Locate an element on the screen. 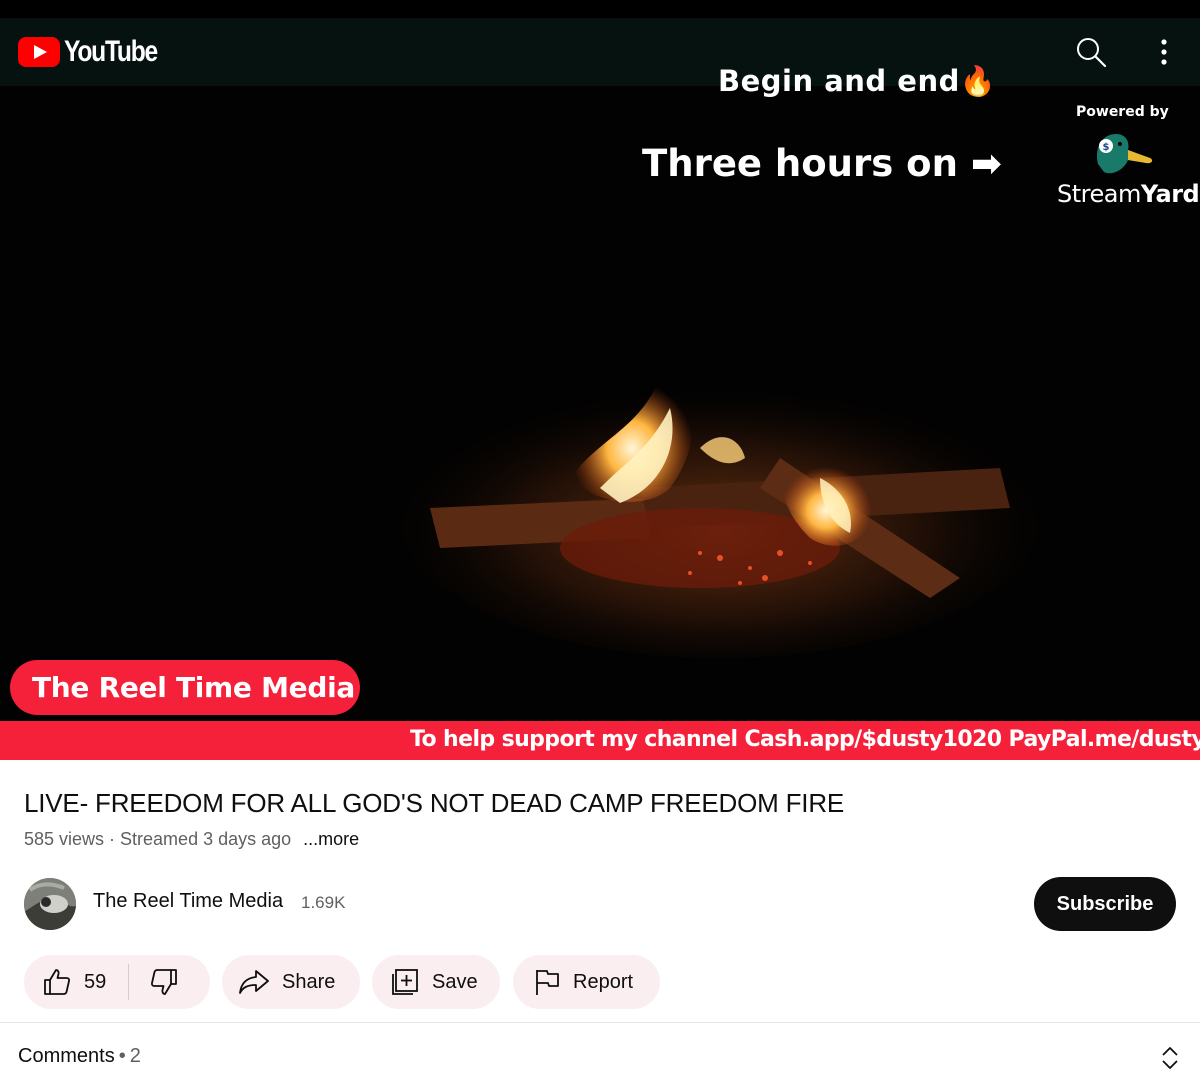  thumbs-up-icon is located at coordinates (57, 982).